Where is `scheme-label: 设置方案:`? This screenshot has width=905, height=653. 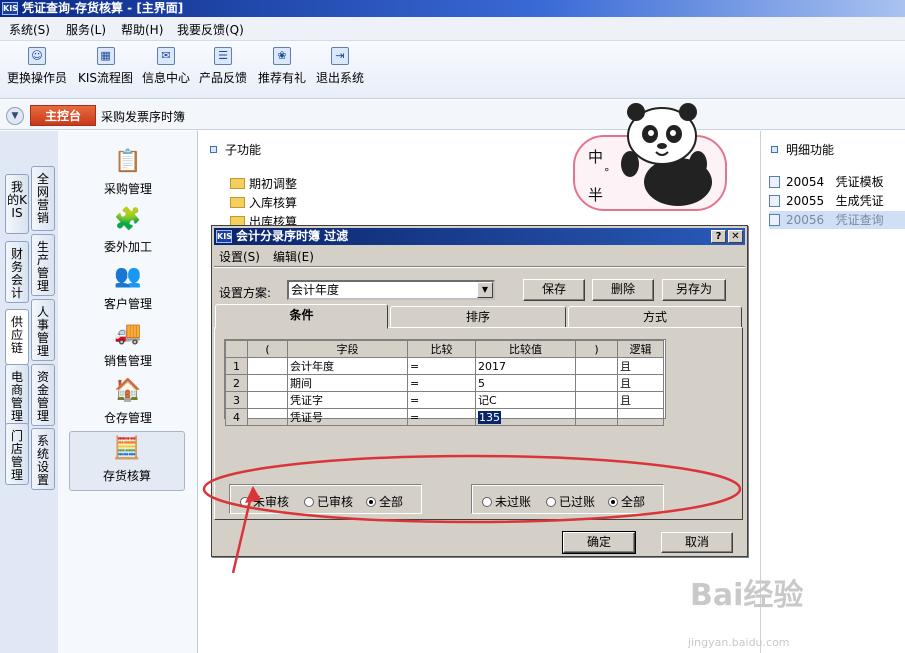 scheme-label: 设置方案: is located at coordinates (245, 293).